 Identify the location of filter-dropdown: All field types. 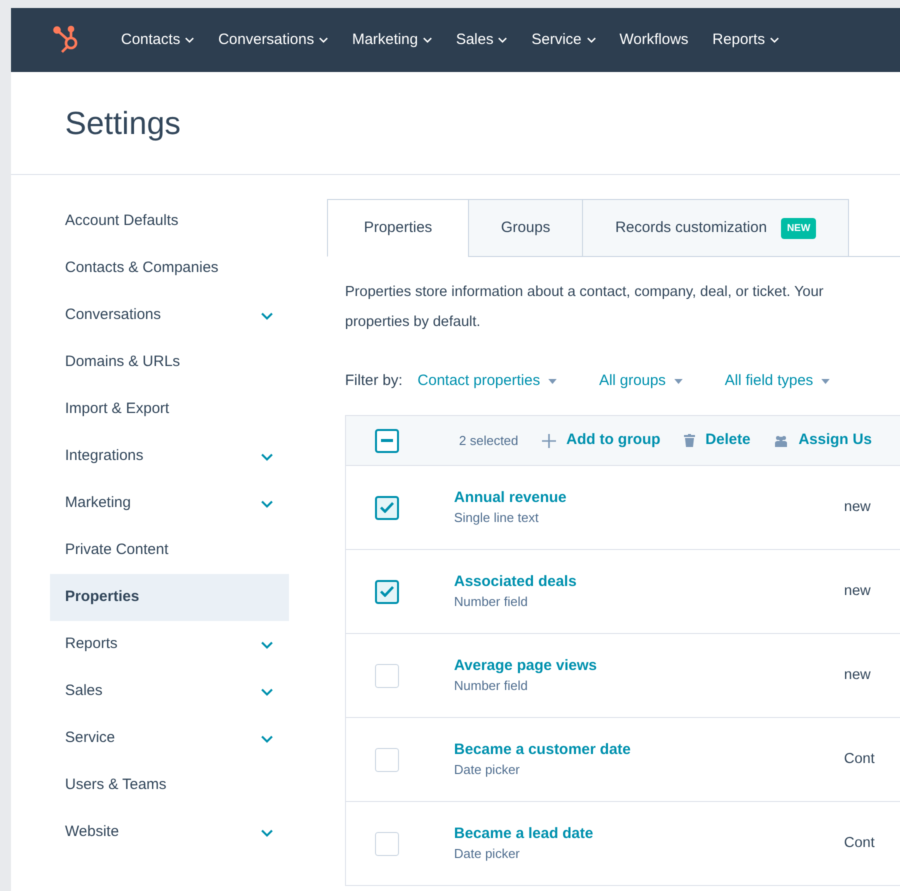
(777, 381).